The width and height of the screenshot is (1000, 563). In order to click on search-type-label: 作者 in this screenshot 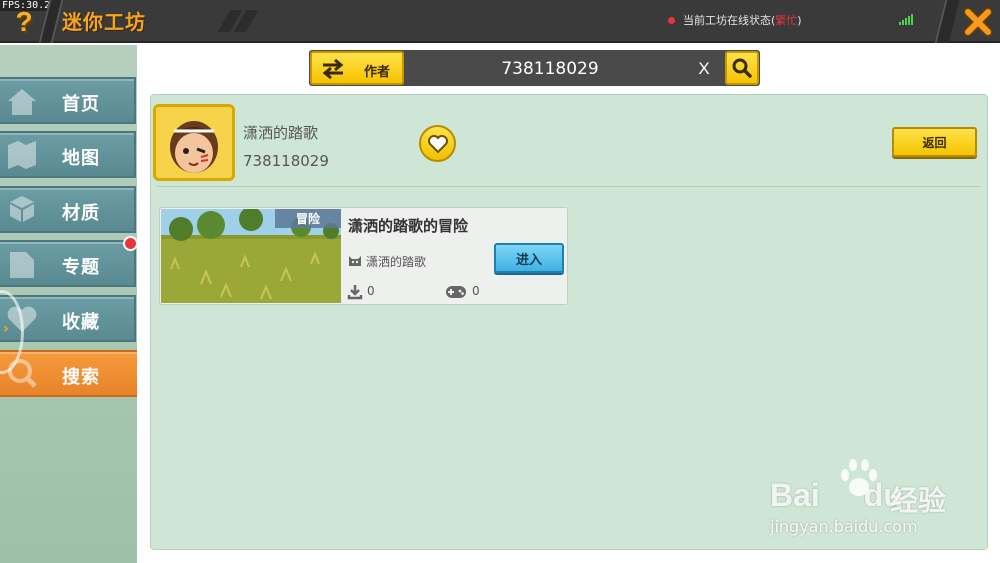, I will do `click(377, 72)`.